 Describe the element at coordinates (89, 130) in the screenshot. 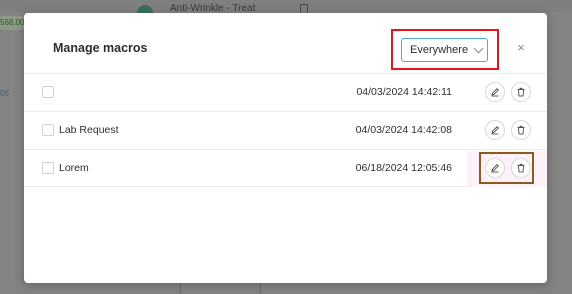

I see `macro-name: Lab Request` at that location.